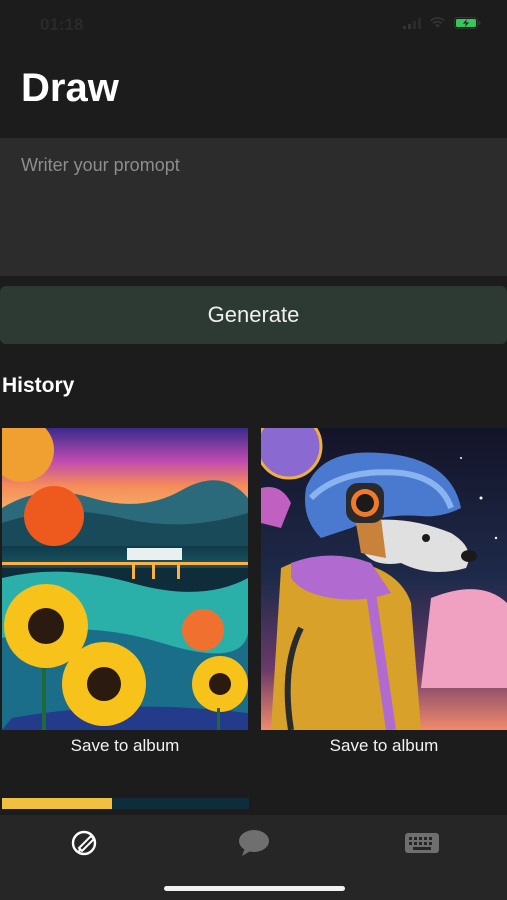 Image resolution: width=507 pixels, height=900 pixels. Describe the element at coordinates (38, 385) in the screenshot. I see `history-heading: History` at that location.